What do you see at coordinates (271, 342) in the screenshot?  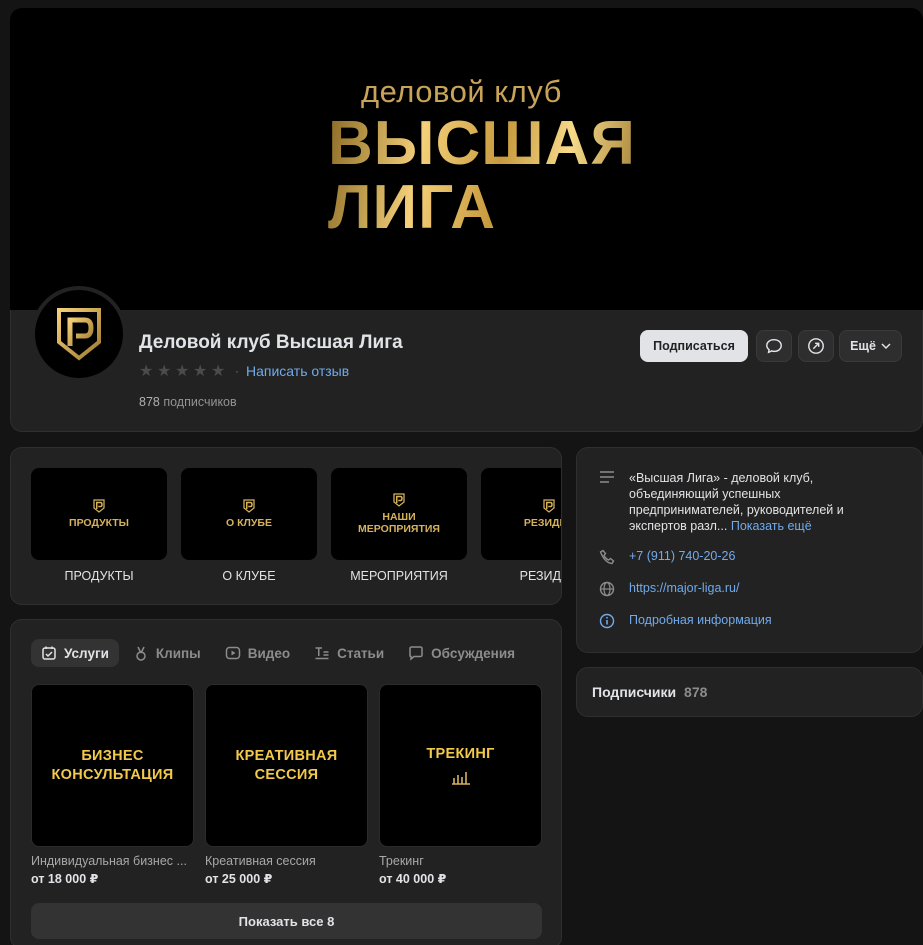 I see `community-name: Деловой клуб Высшая Лига` at bounding box center [271, 342].